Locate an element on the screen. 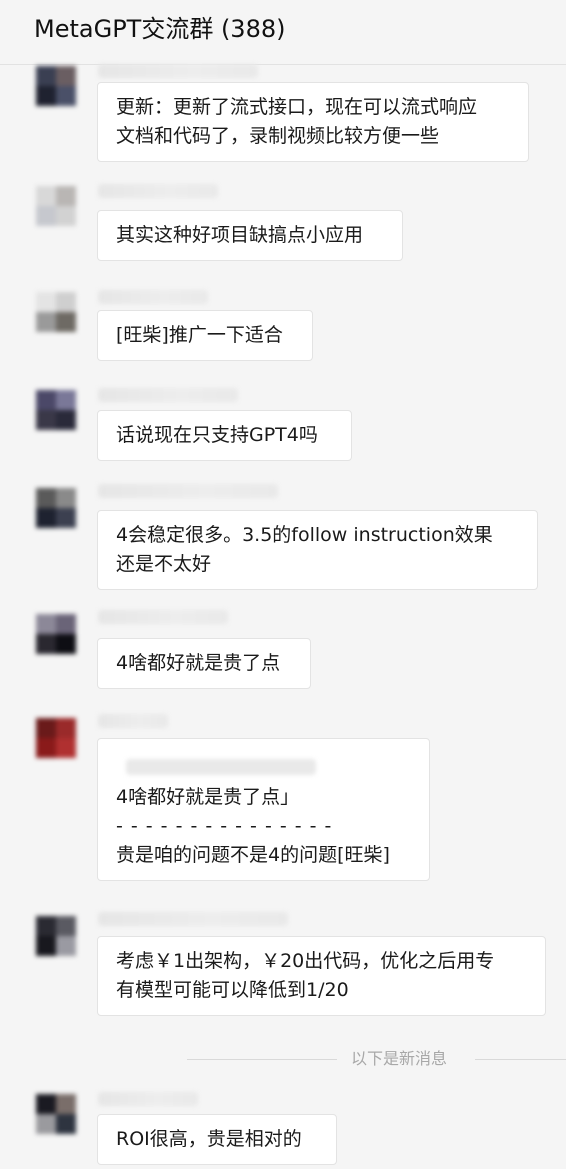  quoted-text: 4啥都好就是贵了点」 is located at coordinates (208, 797).